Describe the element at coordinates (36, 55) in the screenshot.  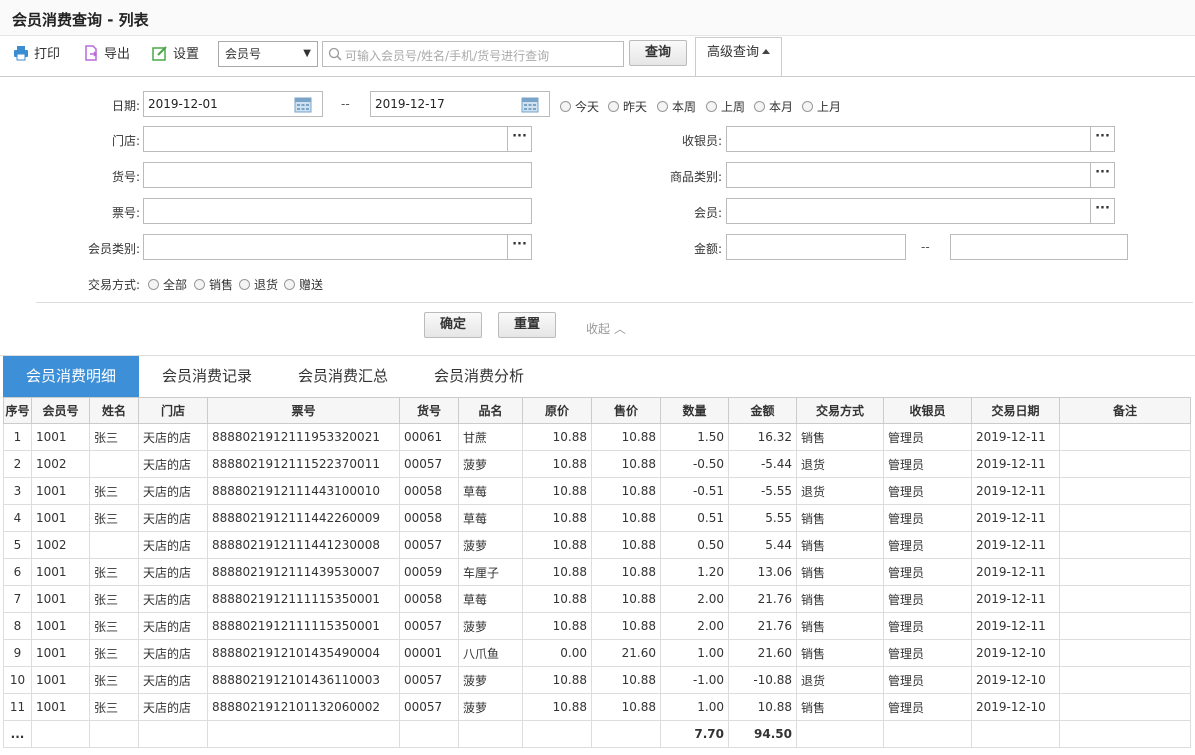
I see `print-button: 打印` at that location.